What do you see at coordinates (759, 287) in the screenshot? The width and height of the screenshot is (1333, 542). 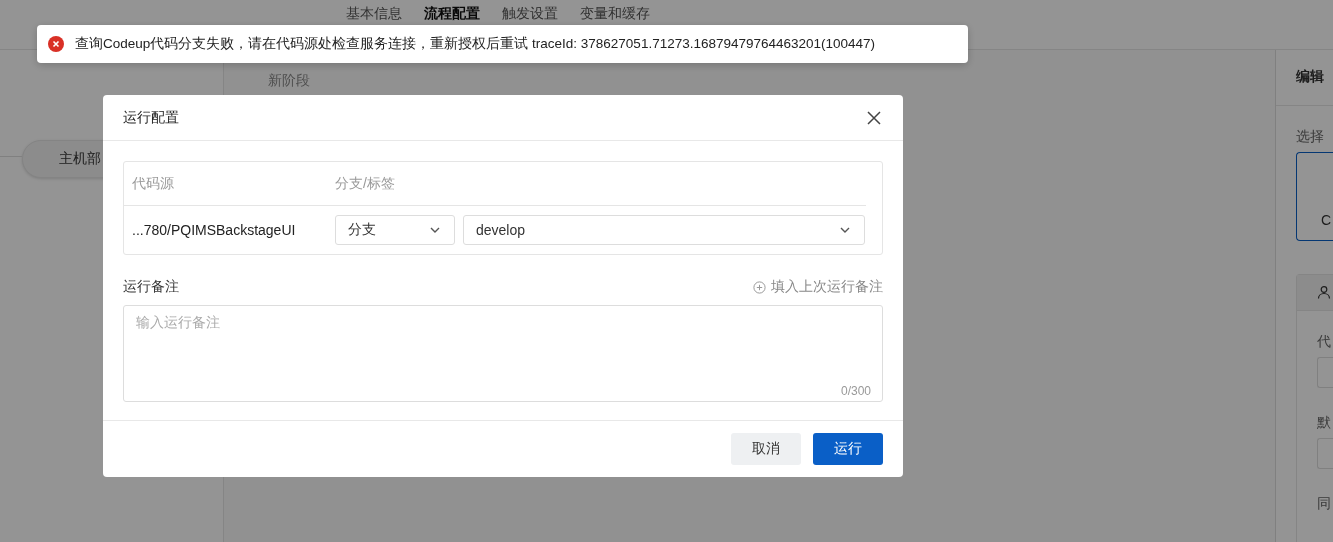 I see `plus-circle-icon` at bounding box center [759, 287].